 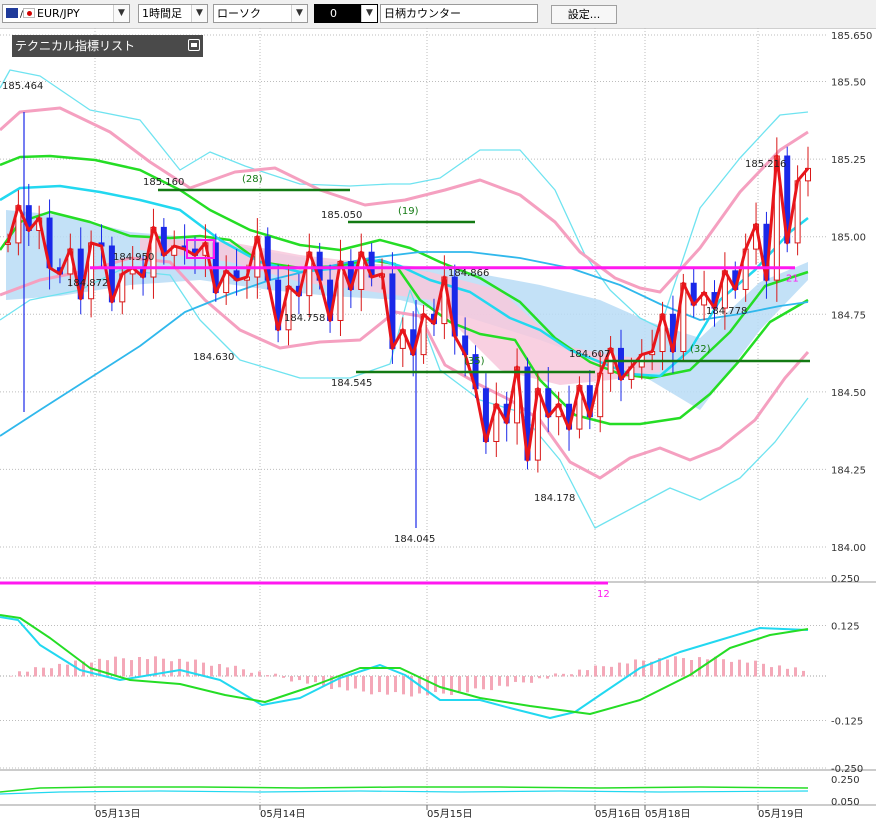 What do you see at coordinates (404, 792) in the screenshot?
I see `sub-indicator-line` at bounding box center [404, 792].